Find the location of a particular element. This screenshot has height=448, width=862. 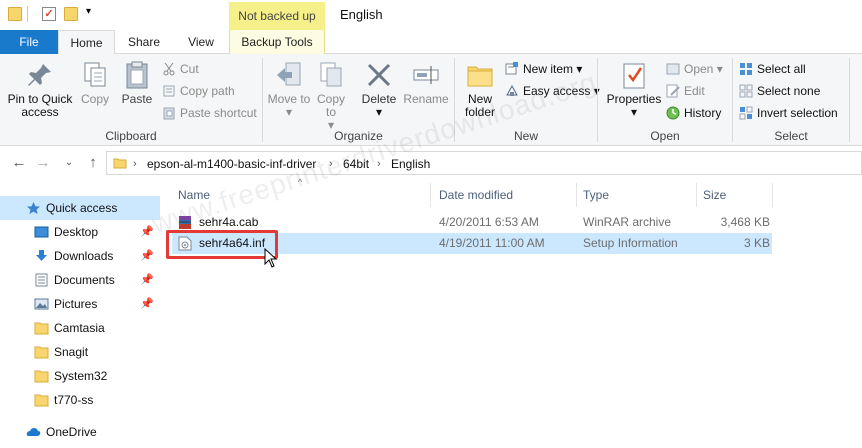

nav-item-camtasia: Camtasia is located at coordinates (80, 328).